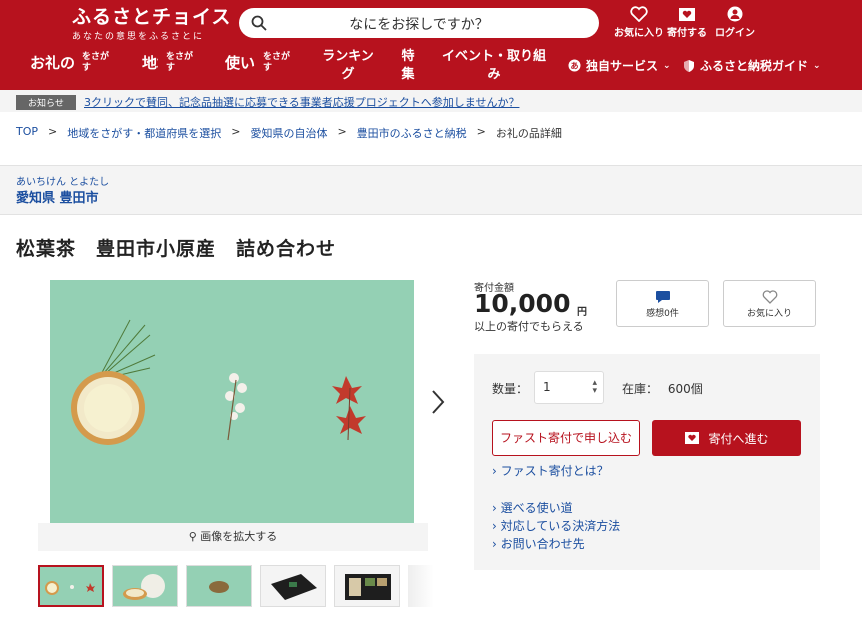 The image size is (862, 625). I want to click on logo-tagline: あなたの意思をふるさとに, so click(138, 37).